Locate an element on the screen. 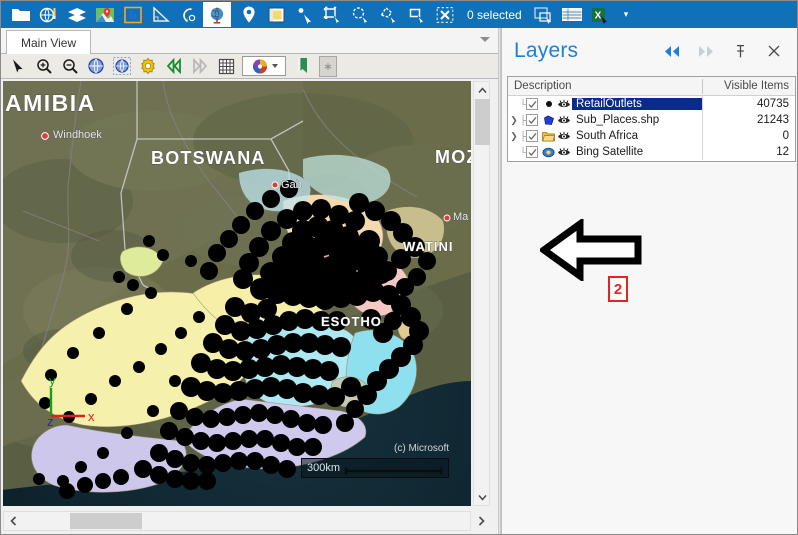  scroll-up-button is located at coordinates (482, 90).